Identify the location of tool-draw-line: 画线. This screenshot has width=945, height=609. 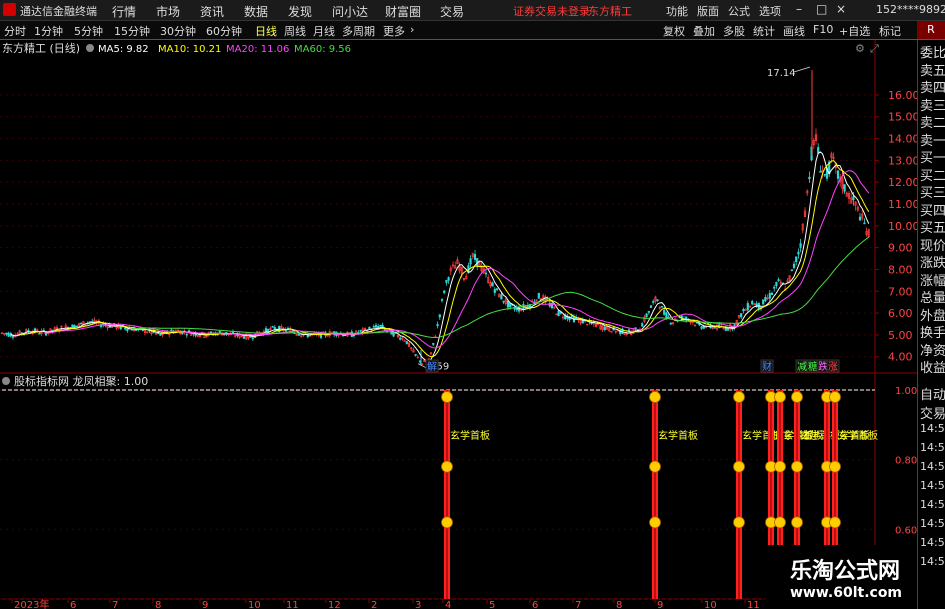
(794, 31).